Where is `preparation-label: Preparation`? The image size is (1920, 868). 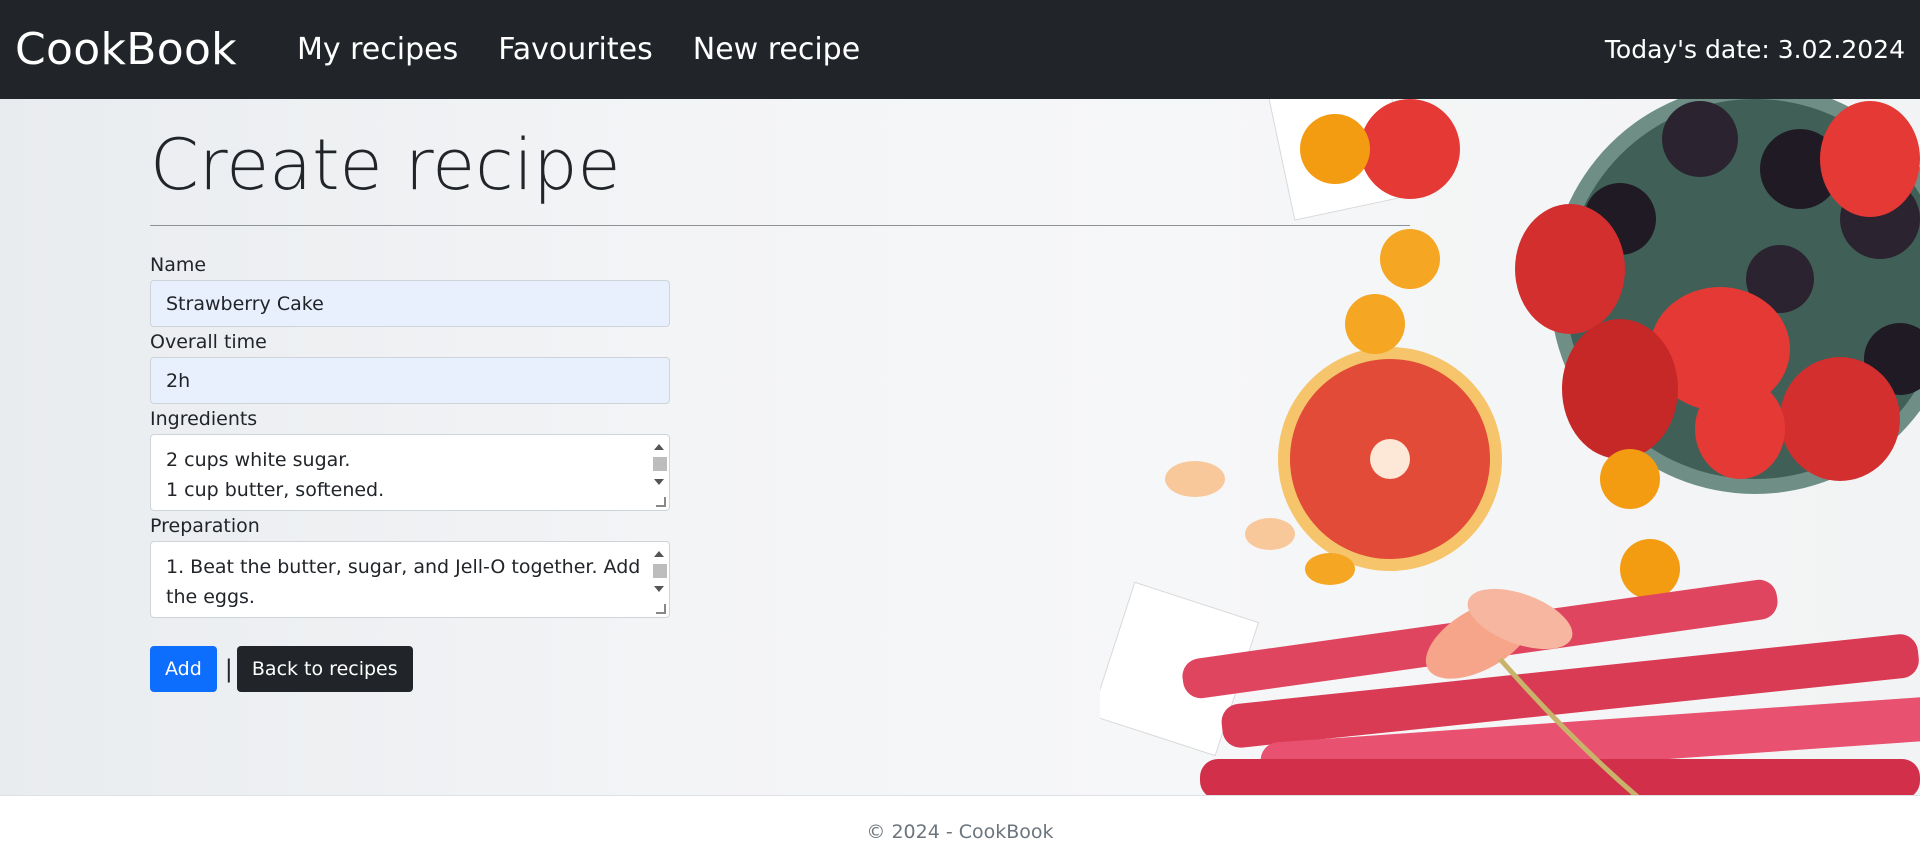 preparation-label: Preparation is located at coordinates (205, 526).